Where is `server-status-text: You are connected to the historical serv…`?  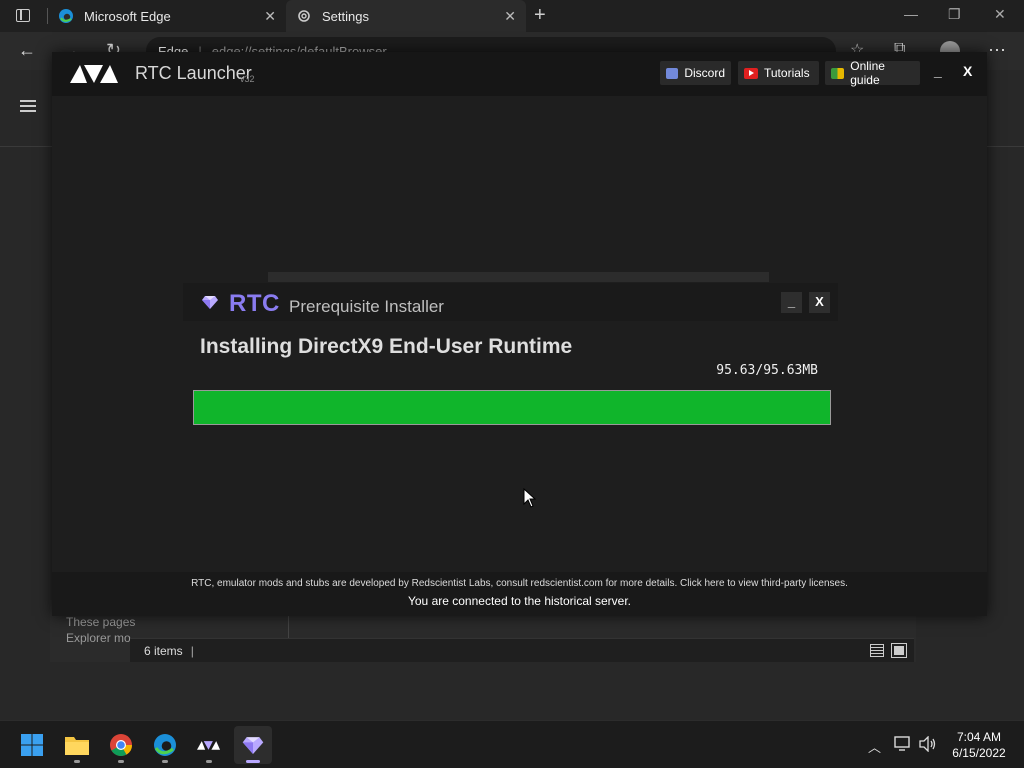
server-status-text: You are connected to the historical serv… is located at coordinates (519, 601).